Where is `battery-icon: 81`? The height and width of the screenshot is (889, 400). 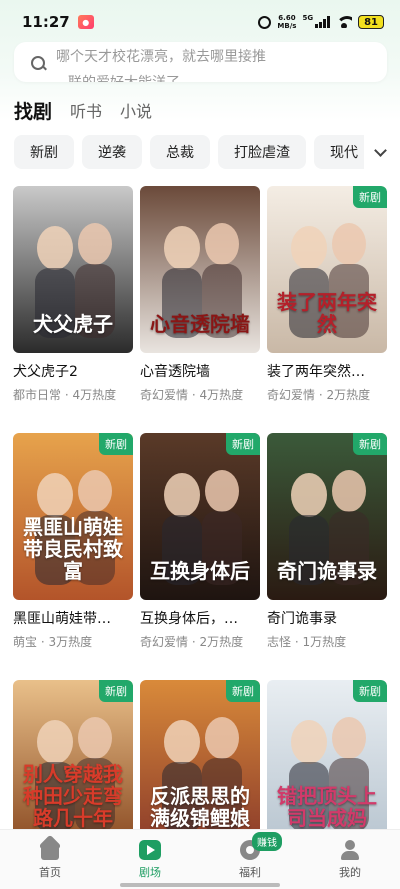
battery-icon: 81 is located at coordinates (371, 22).